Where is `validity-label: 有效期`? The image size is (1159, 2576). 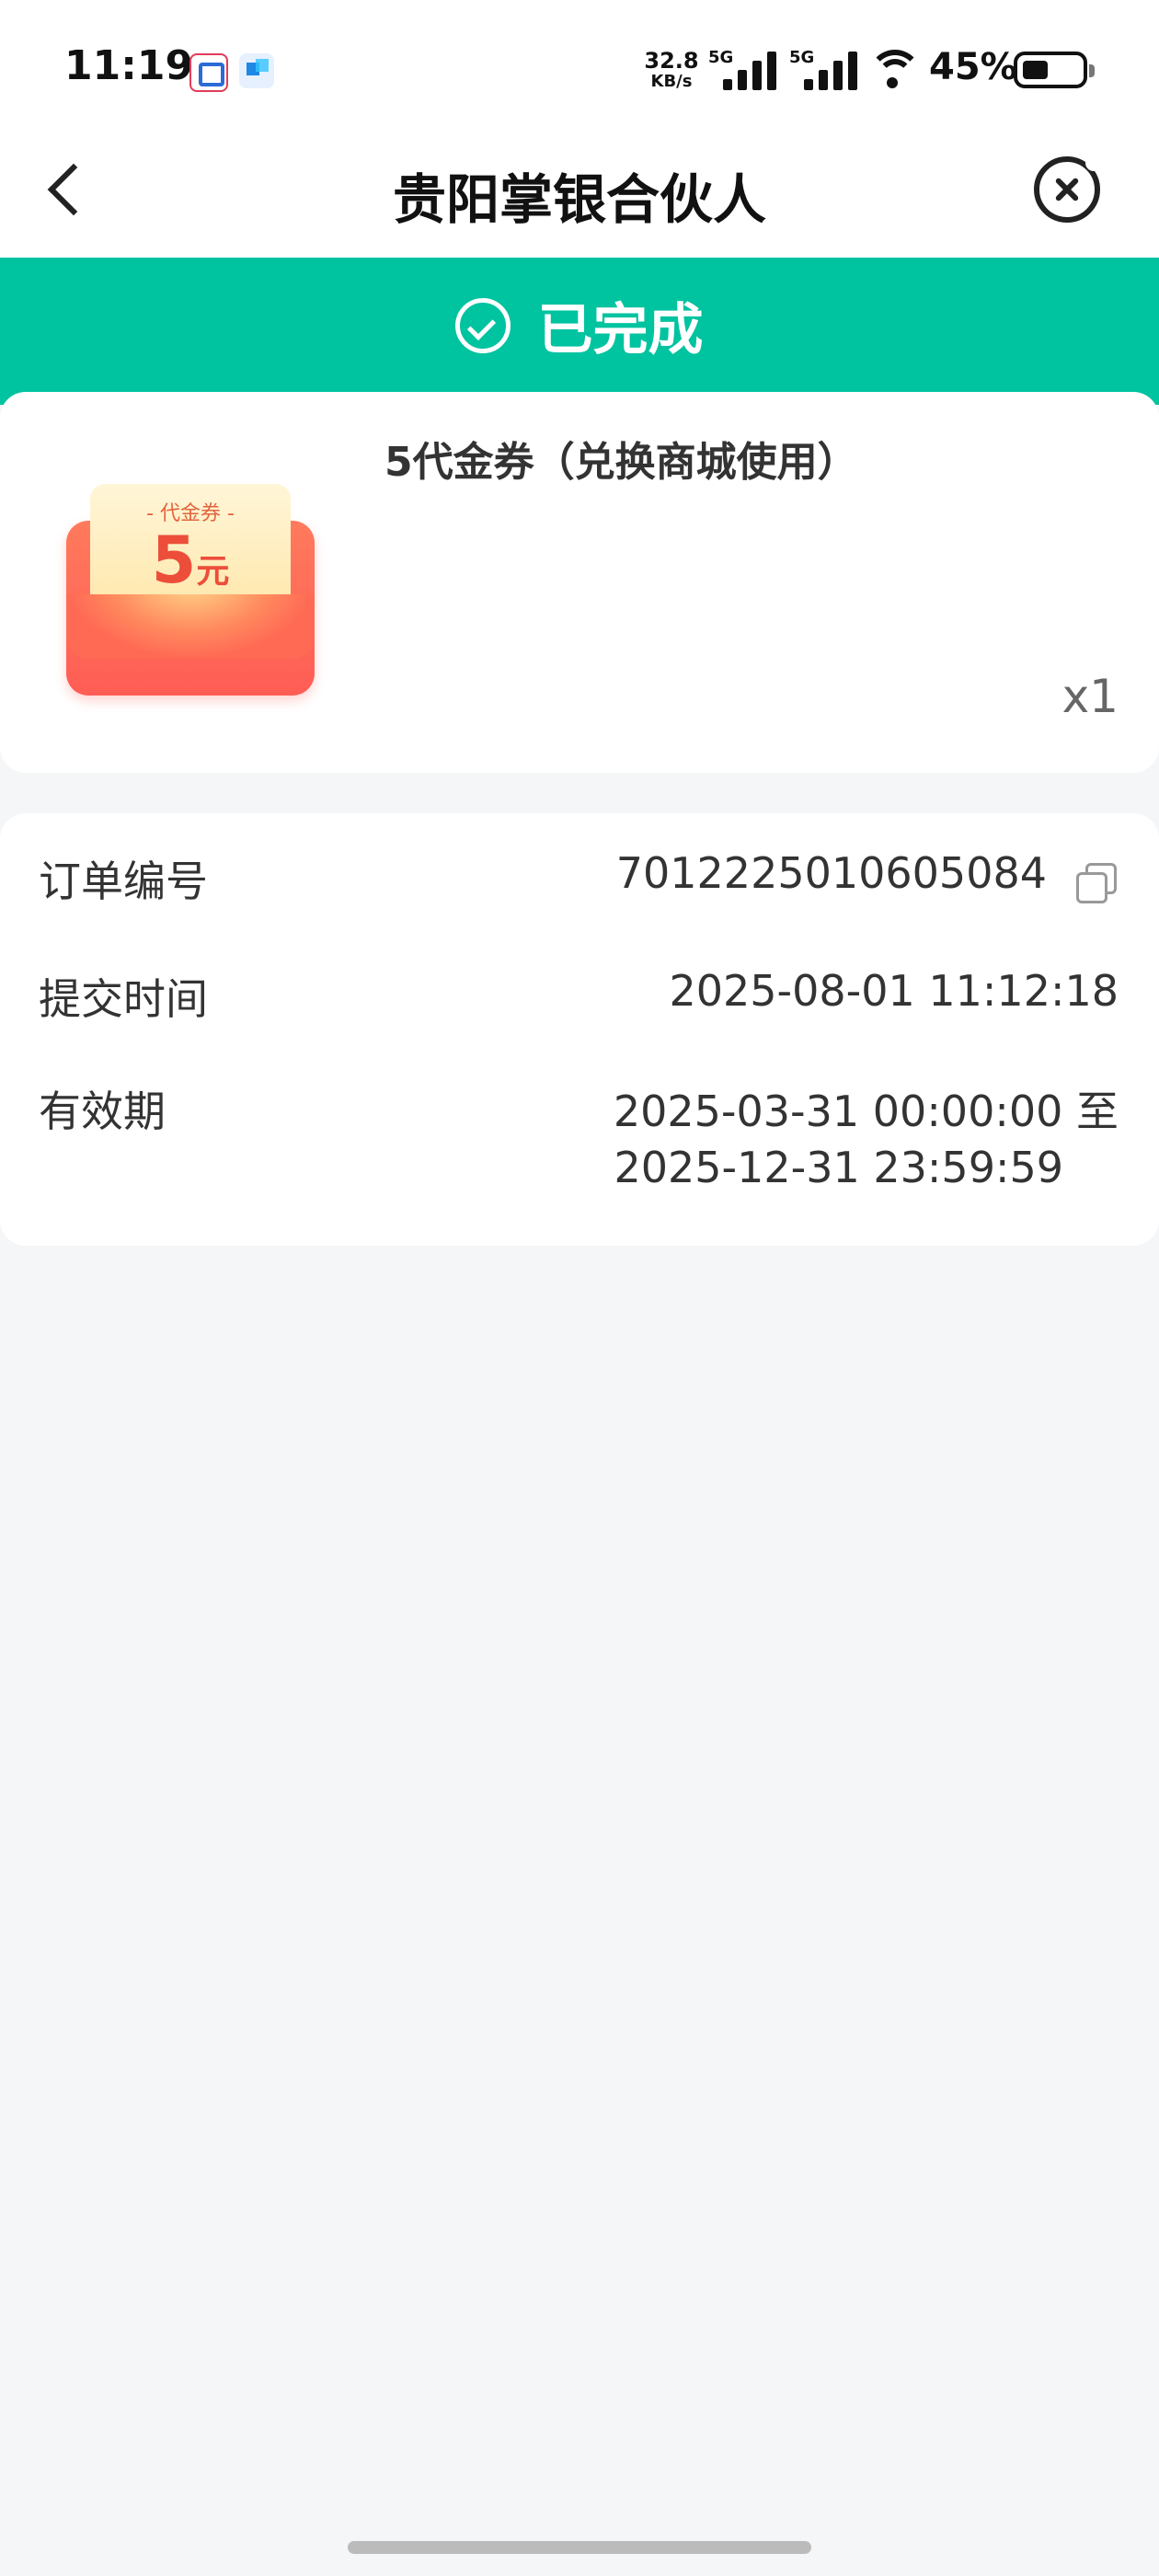
validity-label: 有效期 is located at coordinates (102, 1111).